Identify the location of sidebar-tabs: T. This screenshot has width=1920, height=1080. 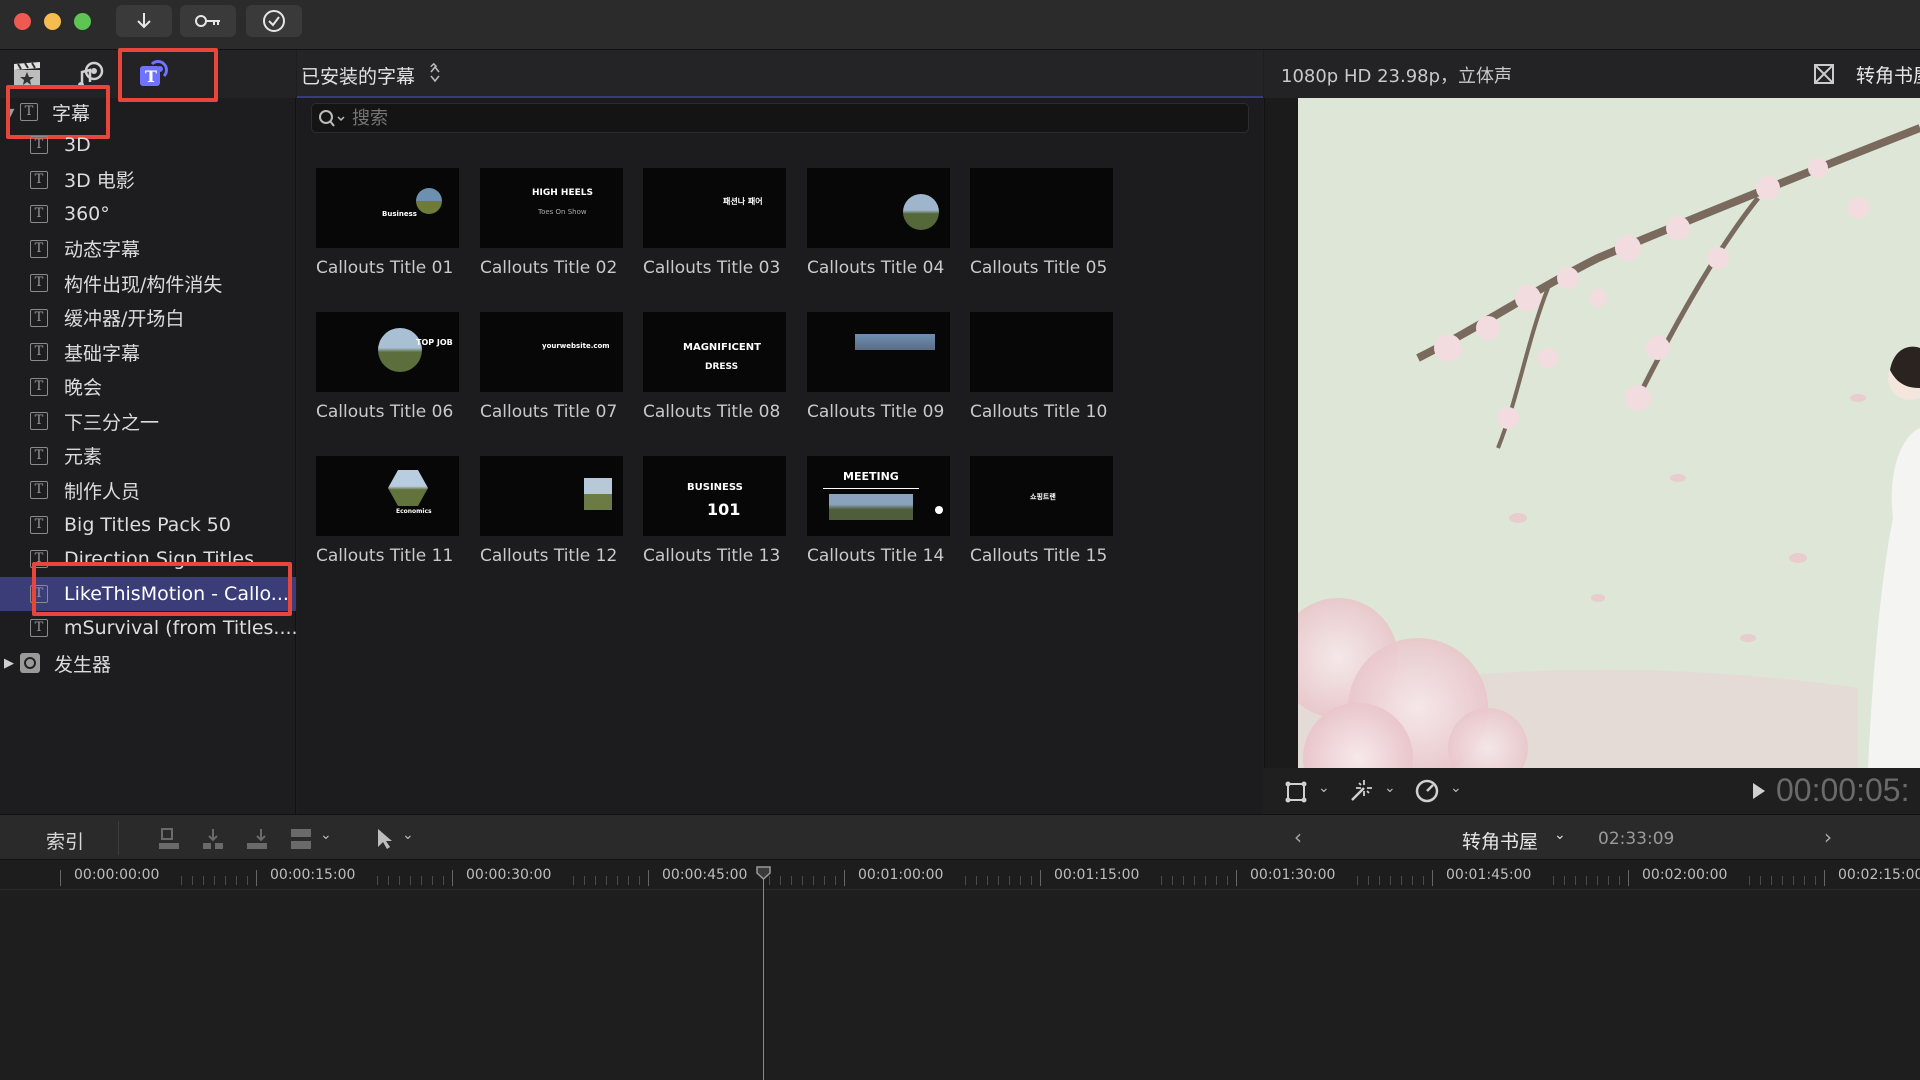
(148, 74).